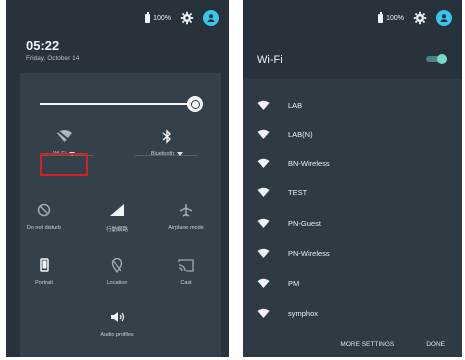  Describe the element at coordinates (186, 228) in the screenshot. I see `airplane-mode-label: Airplane mode` at that location.